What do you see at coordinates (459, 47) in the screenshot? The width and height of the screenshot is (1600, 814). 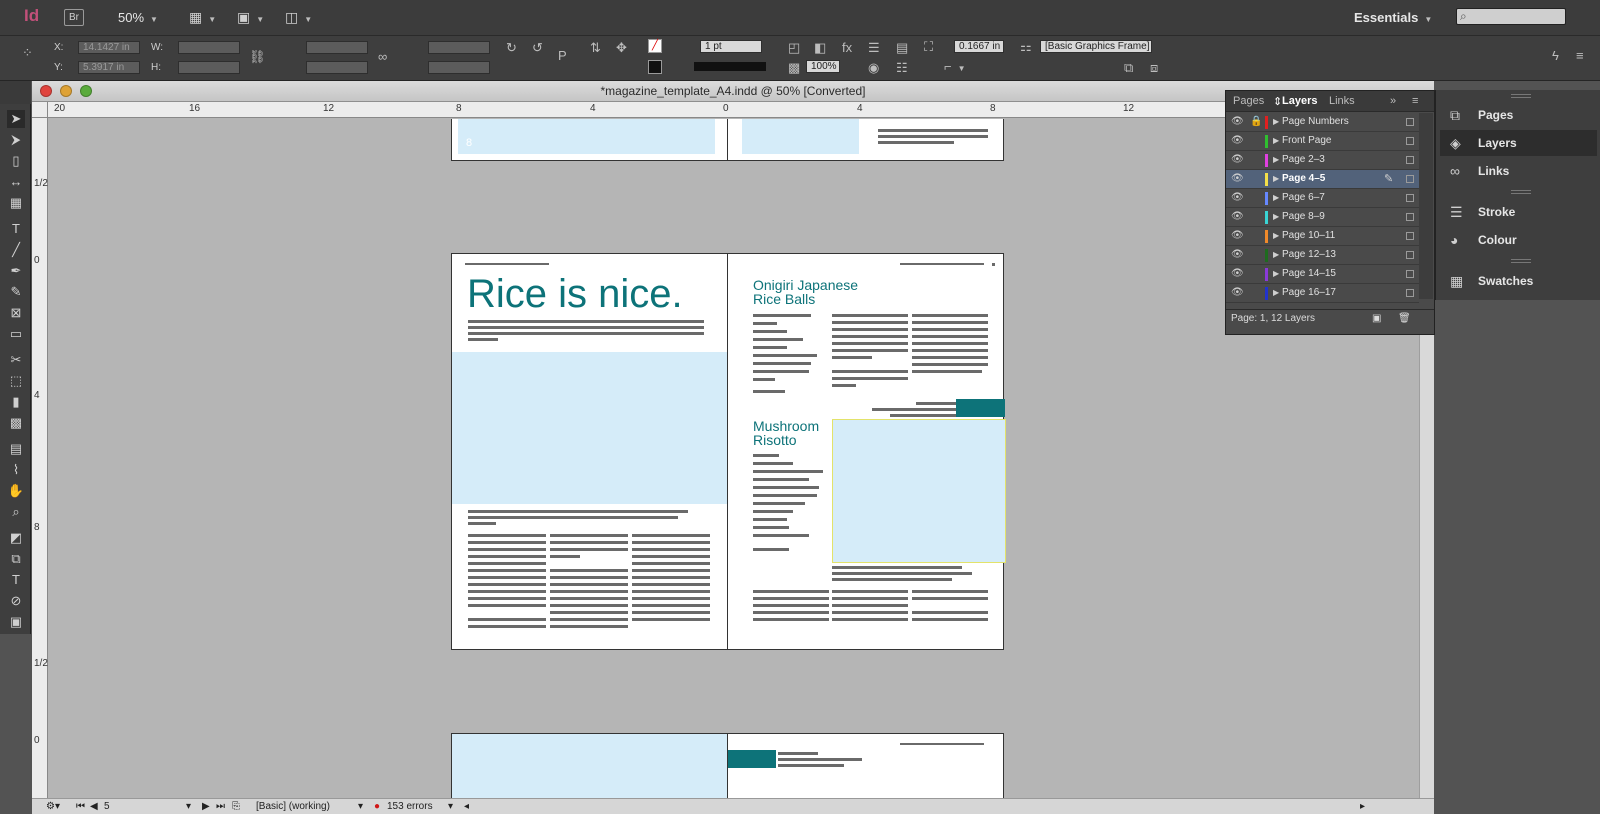 I see `rotation-angle-field` at bounding box center [459, 47].